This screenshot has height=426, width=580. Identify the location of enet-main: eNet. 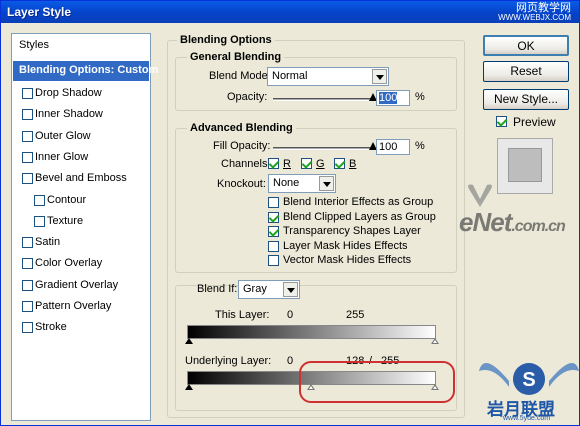
(485, 222).